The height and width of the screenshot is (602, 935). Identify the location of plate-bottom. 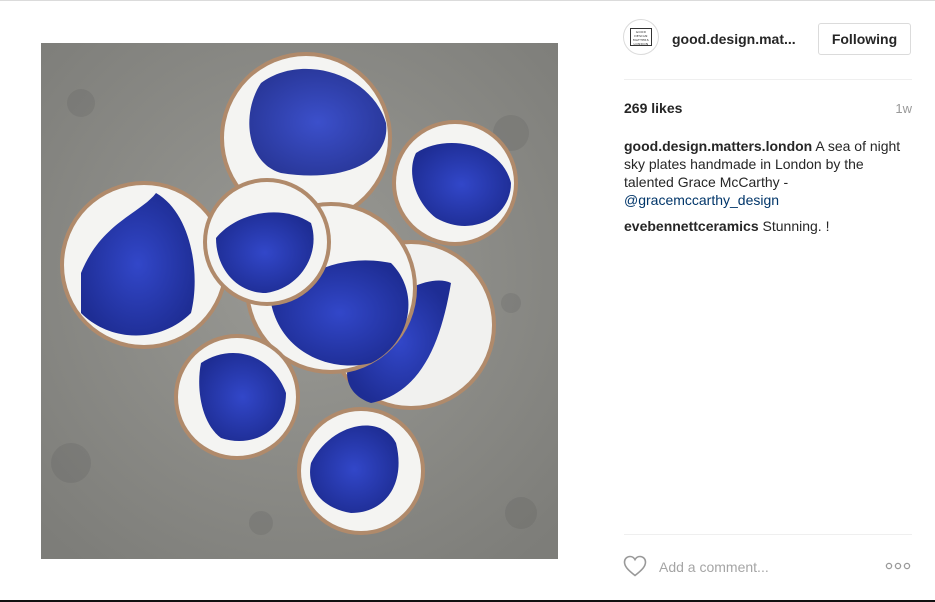
(361, 471).